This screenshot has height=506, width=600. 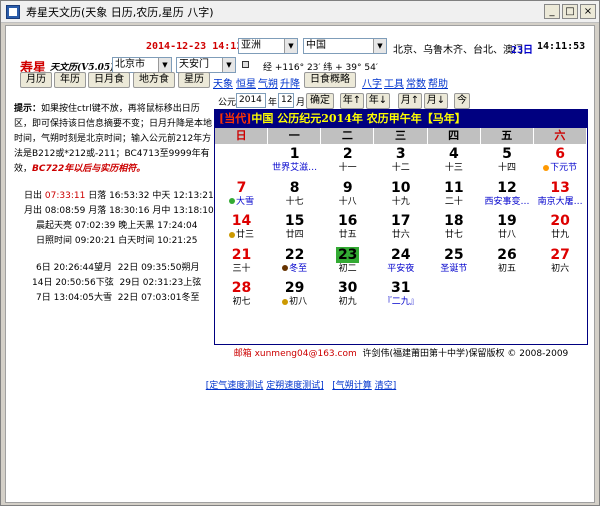 I want to click on weekday-wed: 三, so click(x=401, y=136).